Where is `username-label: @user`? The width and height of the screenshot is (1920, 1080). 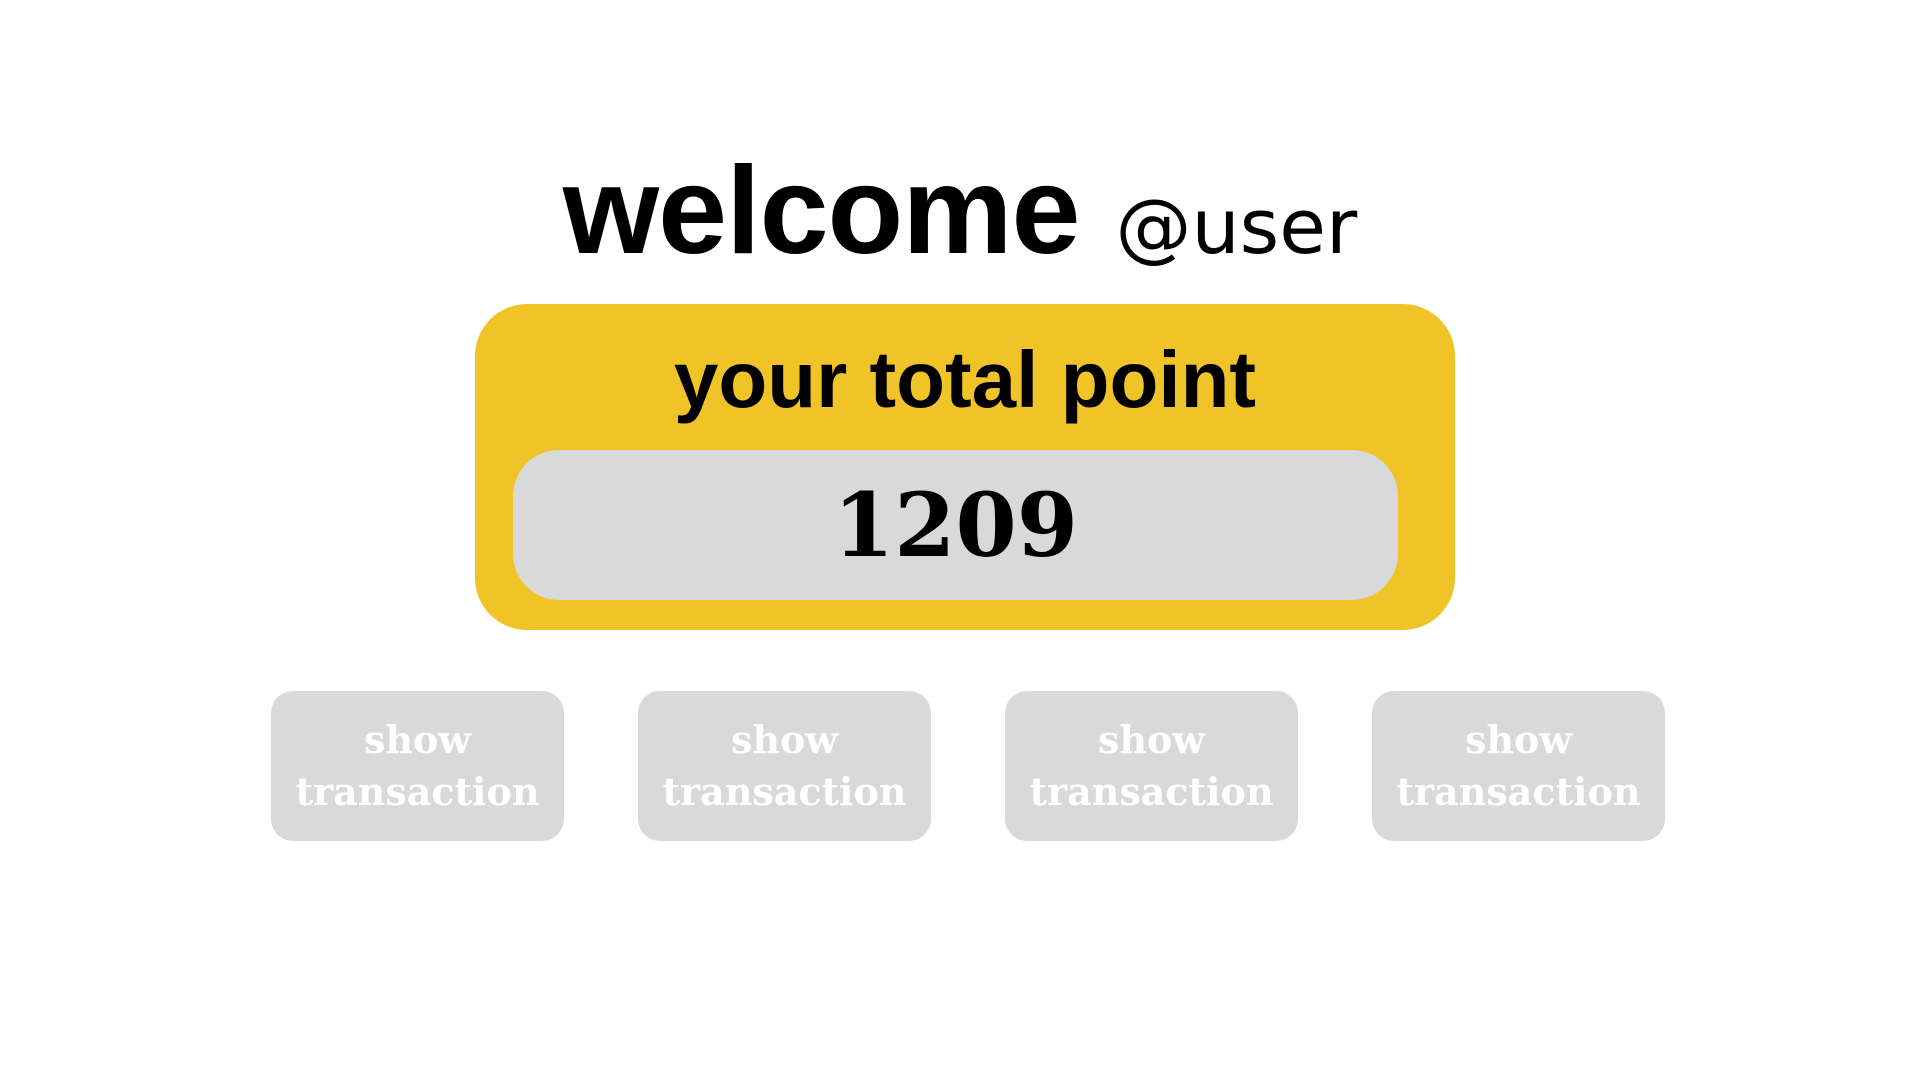 username-label: @user is located at coordinates (1236, 226).